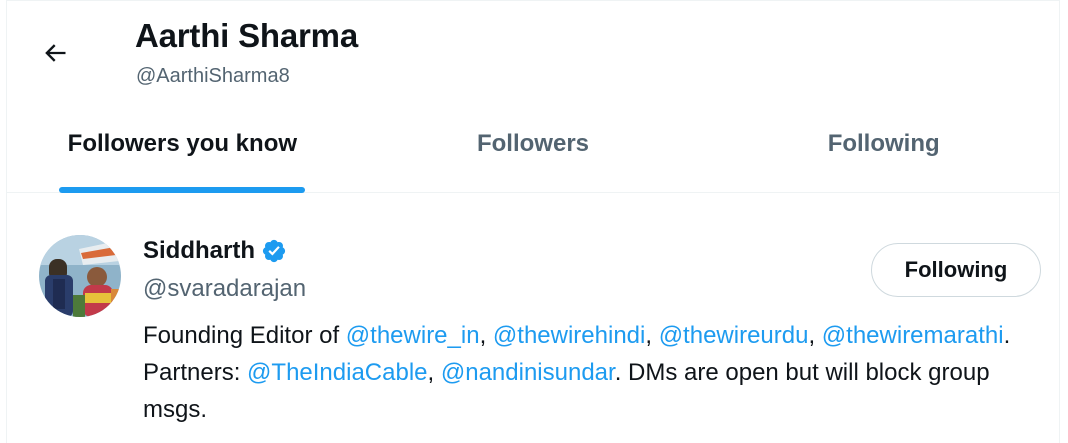  What do you see at coordinates (244, 335) in the screenshot?
I see `bio-text: Founding Editor of` at bounding box center [244, 335].